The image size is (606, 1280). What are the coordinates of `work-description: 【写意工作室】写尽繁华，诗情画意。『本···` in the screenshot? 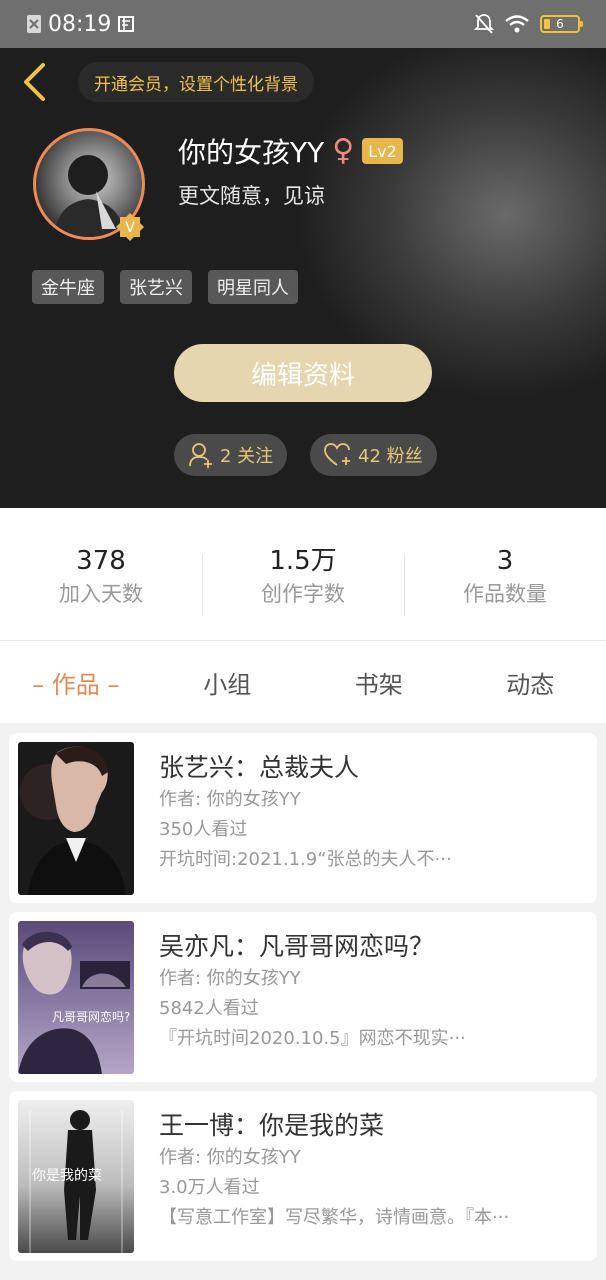 It's located at (334, 1217).